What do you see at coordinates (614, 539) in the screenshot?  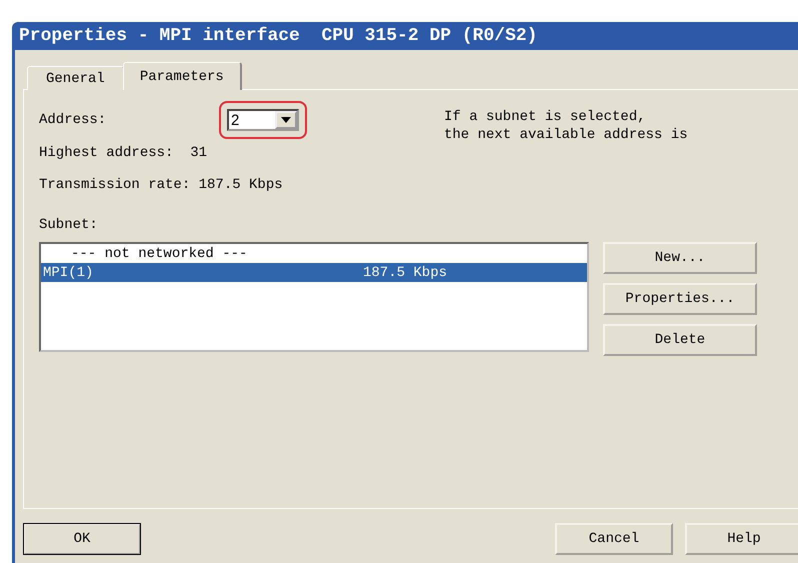 I see `dialog-button: Cancel` at bounding box center [614, 539].